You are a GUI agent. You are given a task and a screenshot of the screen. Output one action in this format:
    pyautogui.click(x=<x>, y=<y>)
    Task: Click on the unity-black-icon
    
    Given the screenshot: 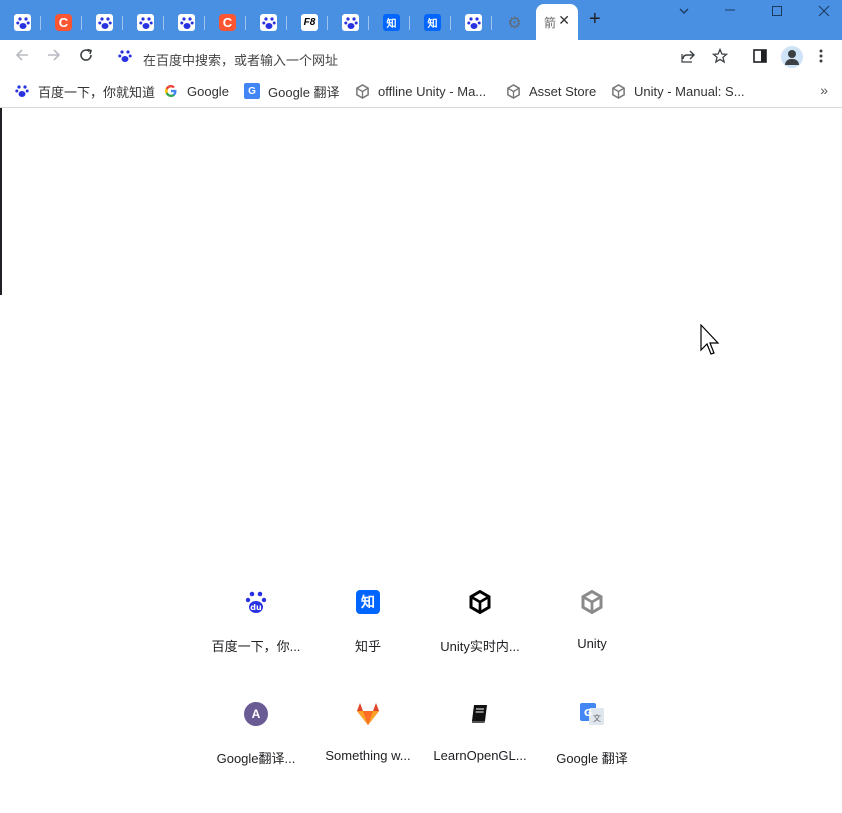 What is the action you would take?
    pyautogui.click(x=480, y=602)
    